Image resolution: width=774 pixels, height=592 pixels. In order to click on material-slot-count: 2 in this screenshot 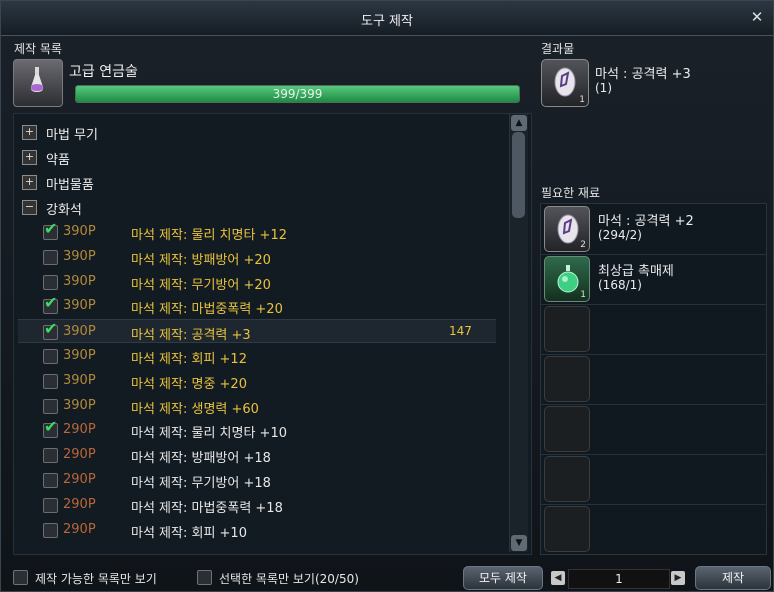, I will do `click(583, 245)`.